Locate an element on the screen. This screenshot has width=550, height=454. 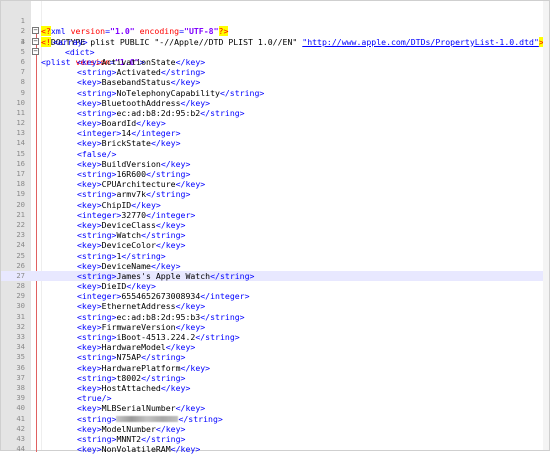
code-line: 32 <key>FirmwareVersion</key> is located at coordinates (275, 327).